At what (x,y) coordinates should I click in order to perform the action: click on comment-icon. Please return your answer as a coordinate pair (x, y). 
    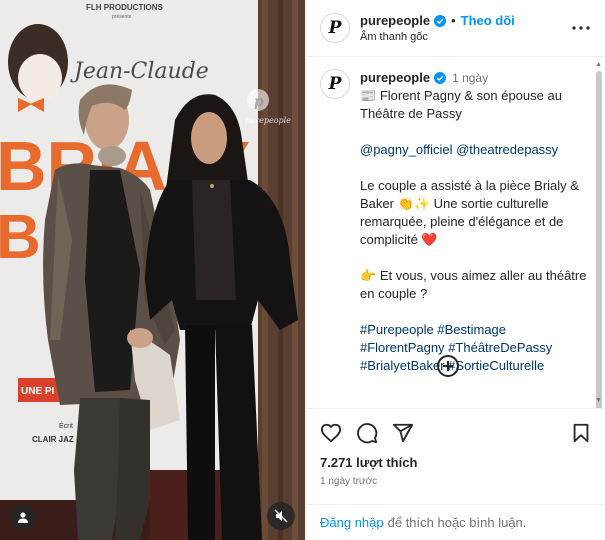
    Looking at the image, I should click on (367, 433).